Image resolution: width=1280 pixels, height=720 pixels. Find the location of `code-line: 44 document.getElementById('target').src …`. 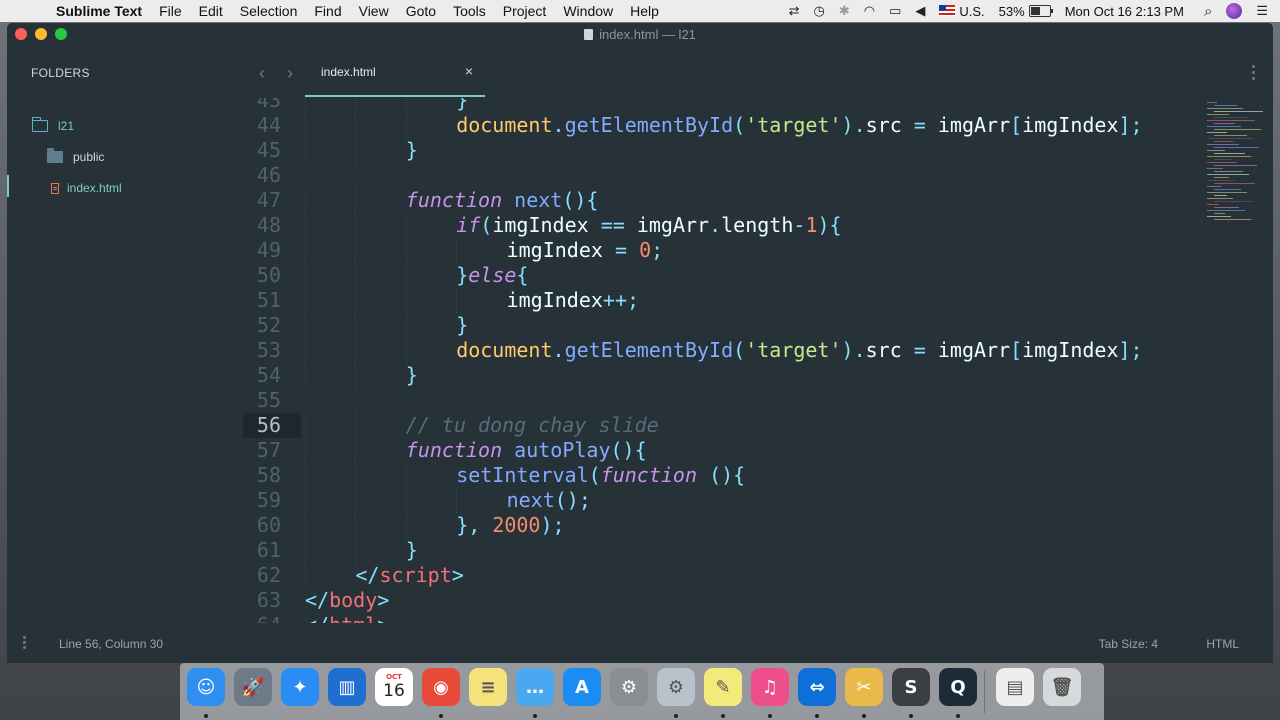

code-line: 44 document.getElementById('target').src … is located at coordinates (758, 125).